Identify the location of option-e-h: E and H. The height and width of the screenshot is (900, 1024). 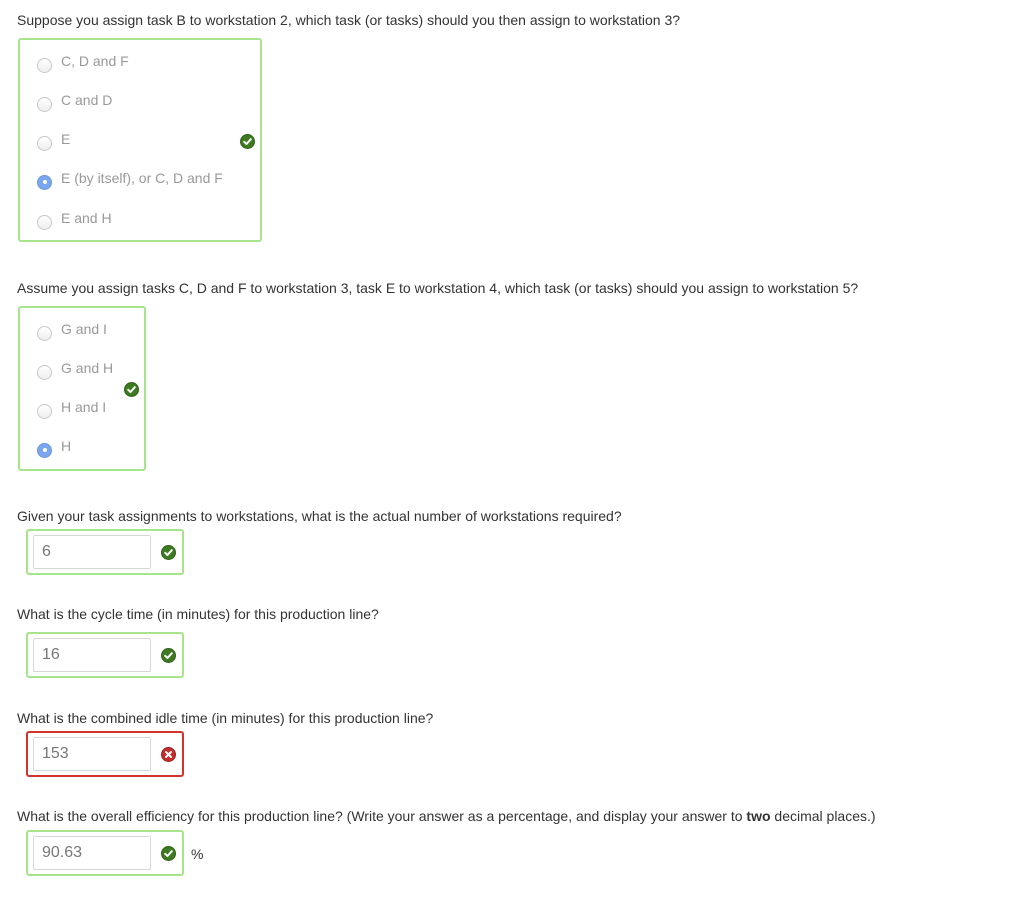
(74, 219).